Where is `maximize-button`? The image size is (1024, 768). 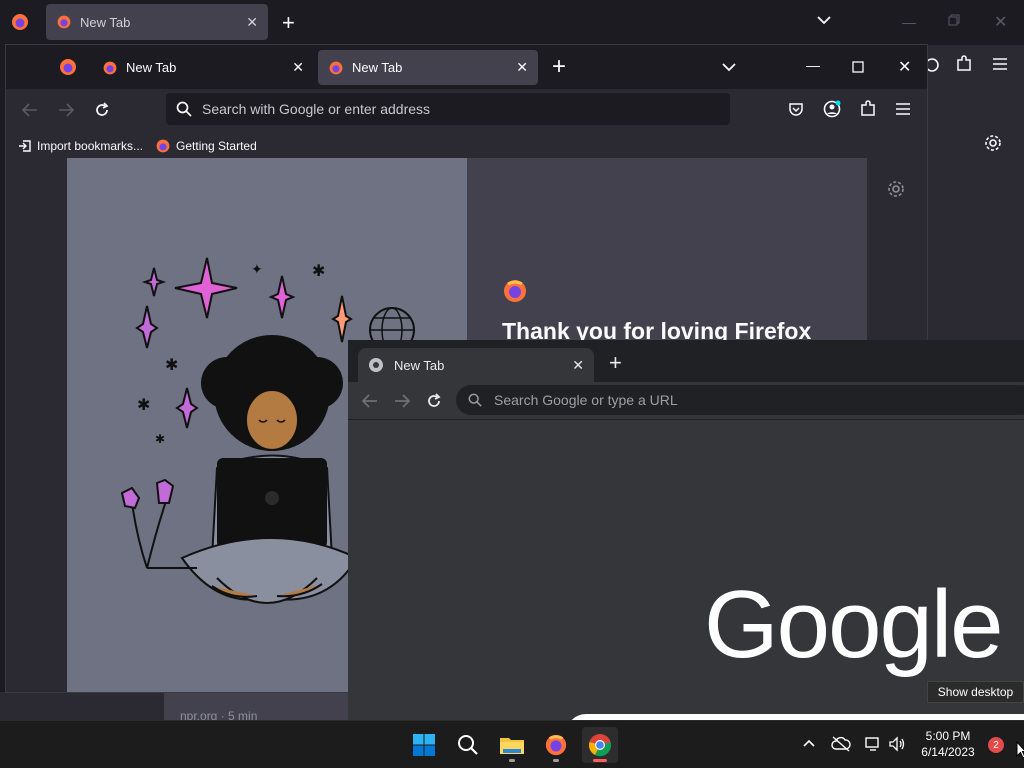
maximize-button is located at coordinates (858, 67).